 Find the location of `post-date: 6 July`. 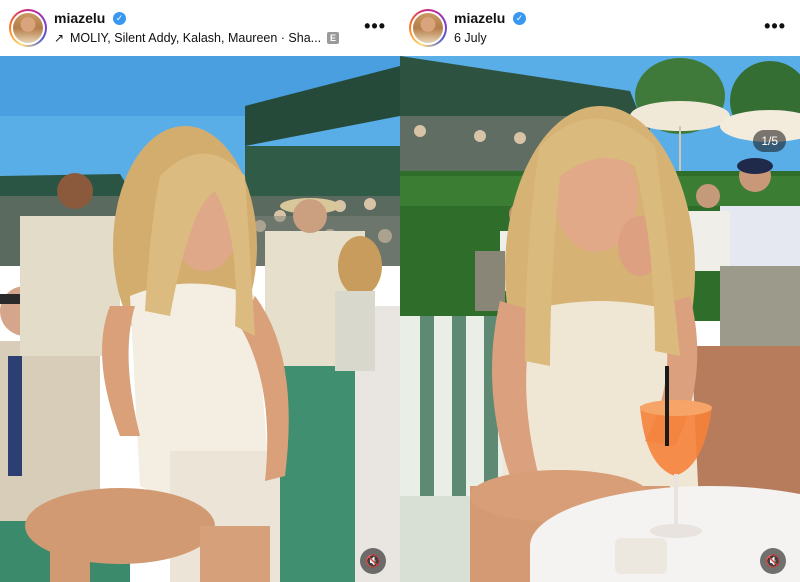

post-date: 6 July is located at coordinates (470, 38).